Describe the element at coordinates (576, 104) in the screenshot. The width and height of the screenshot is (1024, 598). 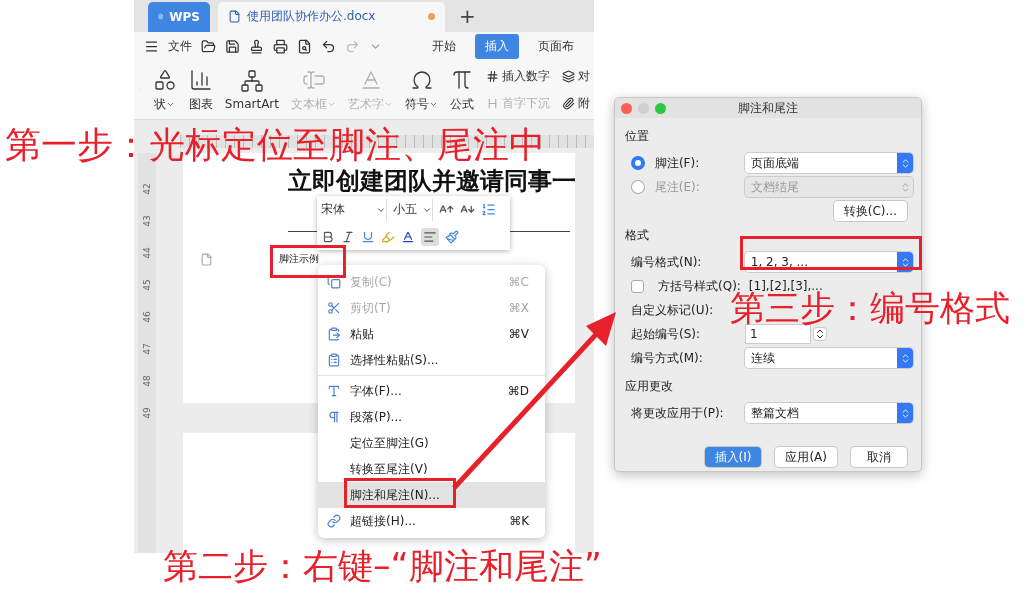
I see `ribbon-tool: 附` at that location.